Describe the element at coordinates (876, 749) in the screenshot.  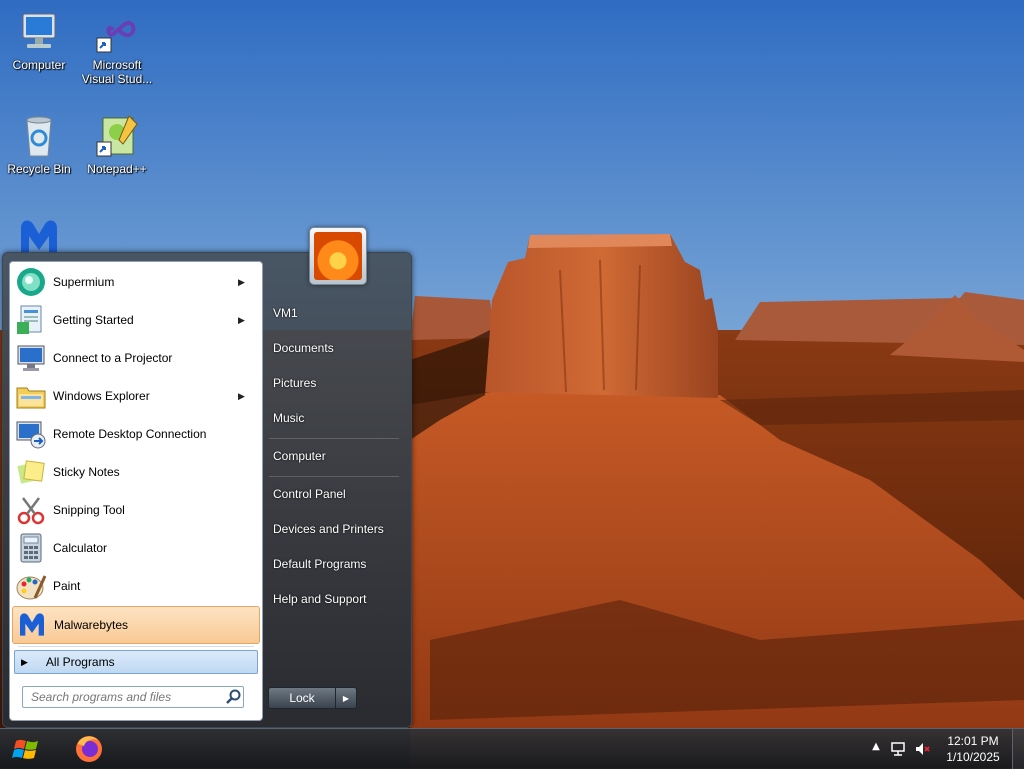
I see `show-hidden-icons-arrow: ▲` at that location.